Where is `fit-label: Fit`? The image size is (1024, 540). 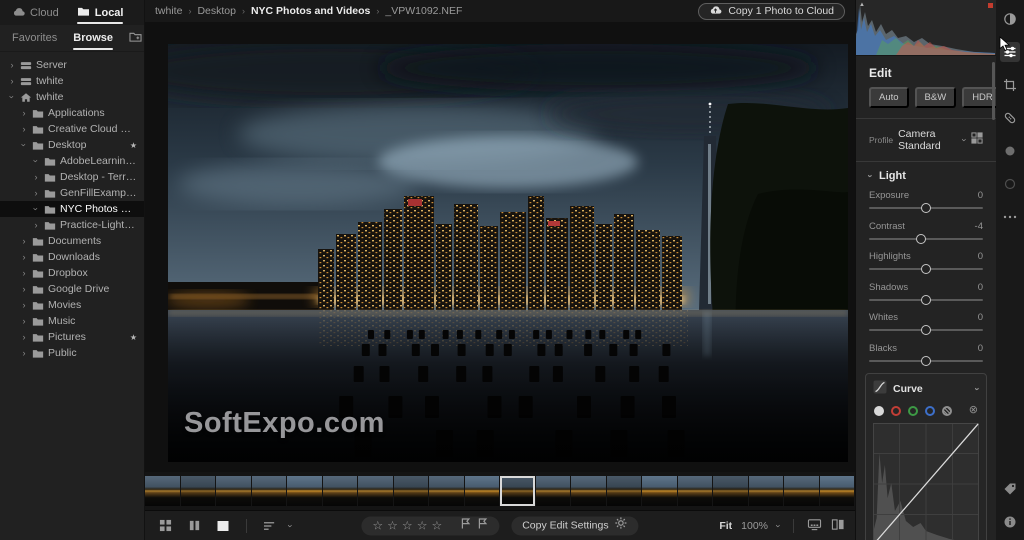 fit-label: Fit is located at coordinates (725, 526).